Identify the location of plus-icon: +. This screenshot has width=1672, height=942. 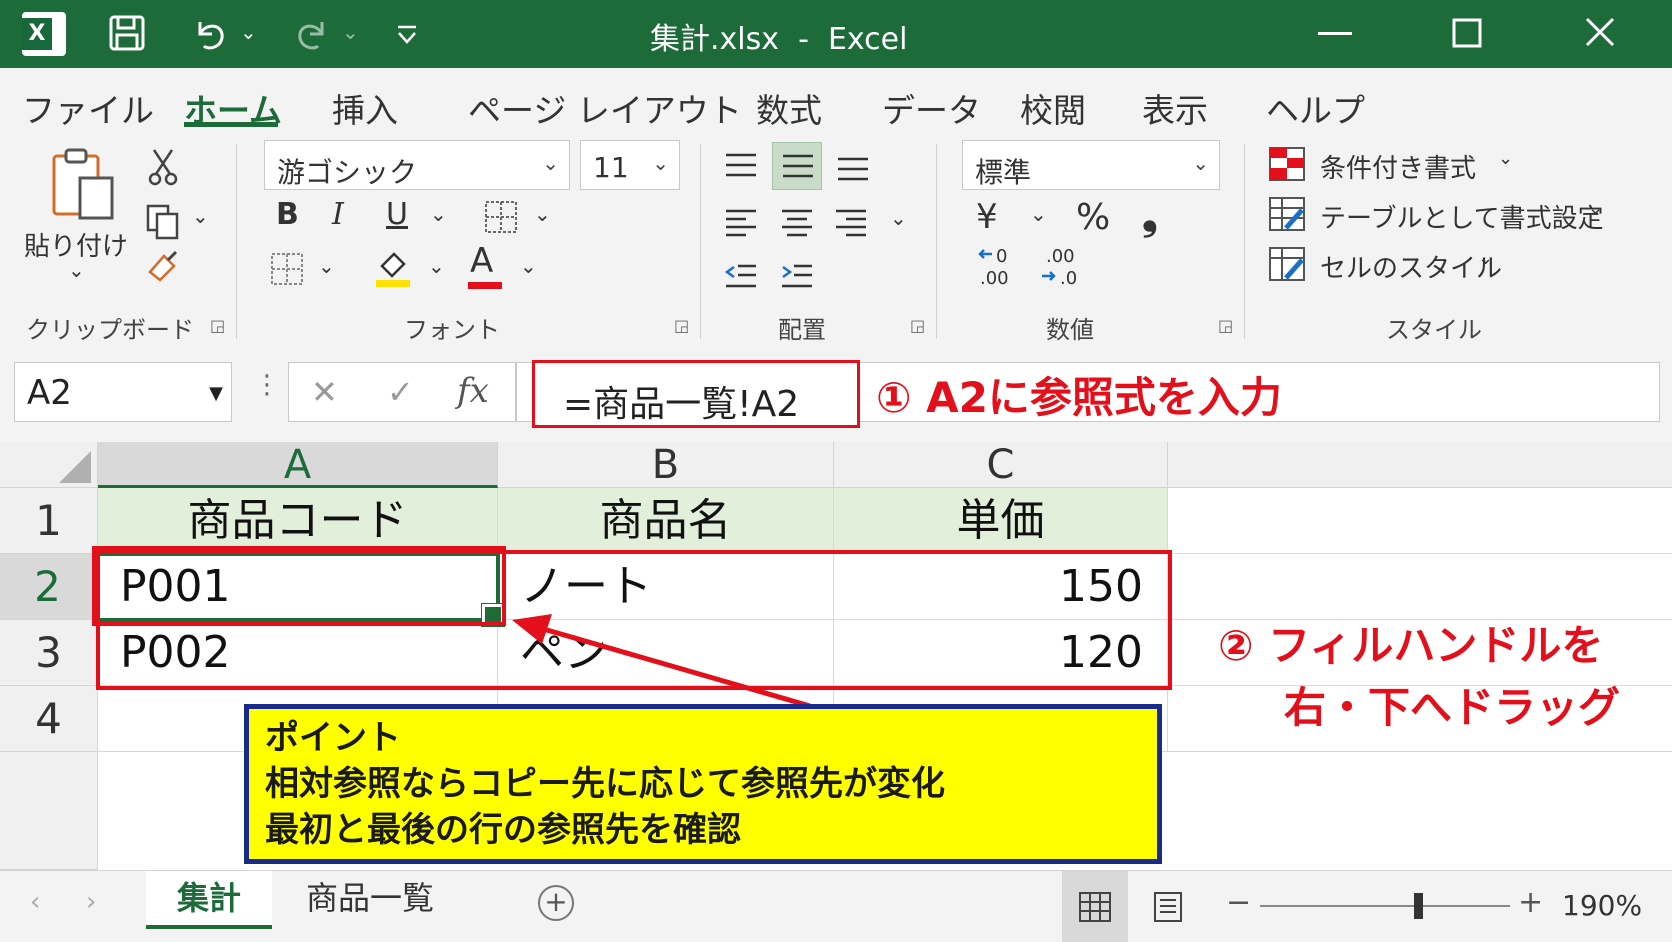
(556, 901).